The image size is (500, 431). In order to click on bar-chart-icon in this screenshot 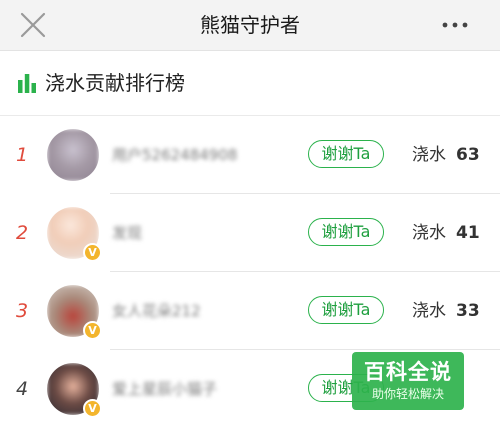, I will do `click(27, 83)`.